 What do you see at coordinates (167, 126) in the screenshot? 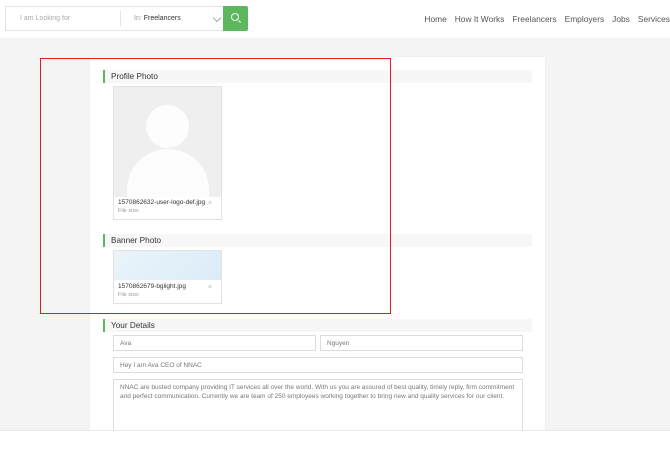
I see `avatar-placeholder-head` at bounding box center [167, 126].